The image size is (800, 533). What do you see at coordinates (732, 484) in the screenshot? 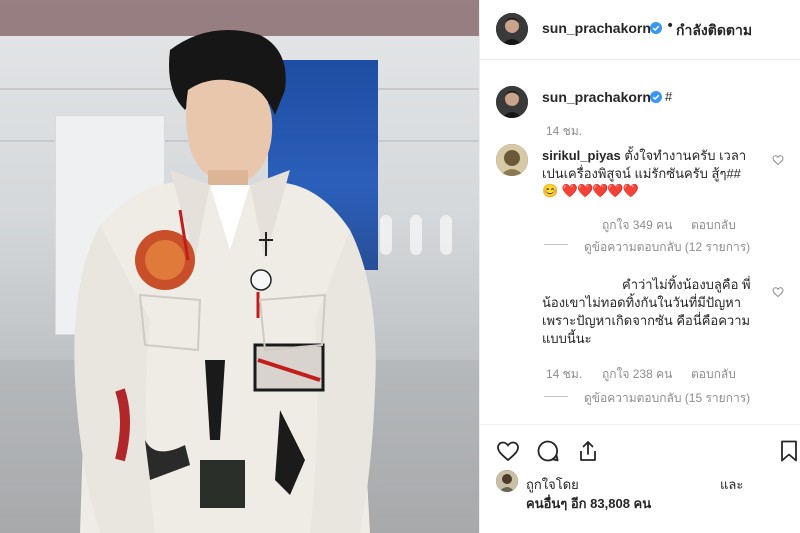
I see `liked-by-and: และ` at bounding box center [732, 484].